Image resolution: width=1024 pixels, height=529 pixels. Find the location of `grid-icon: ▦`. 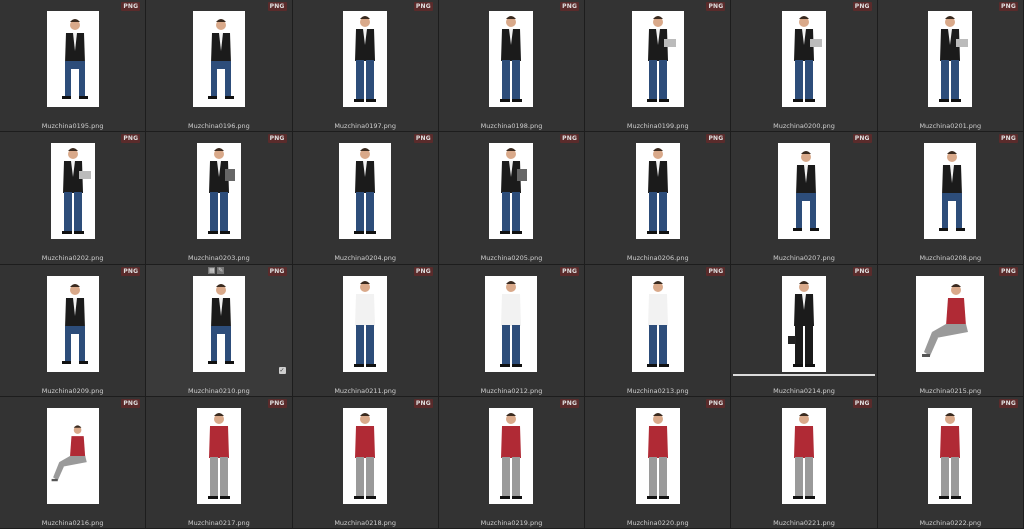

grid-icon: ▦ is located at coordinates (212, 270).